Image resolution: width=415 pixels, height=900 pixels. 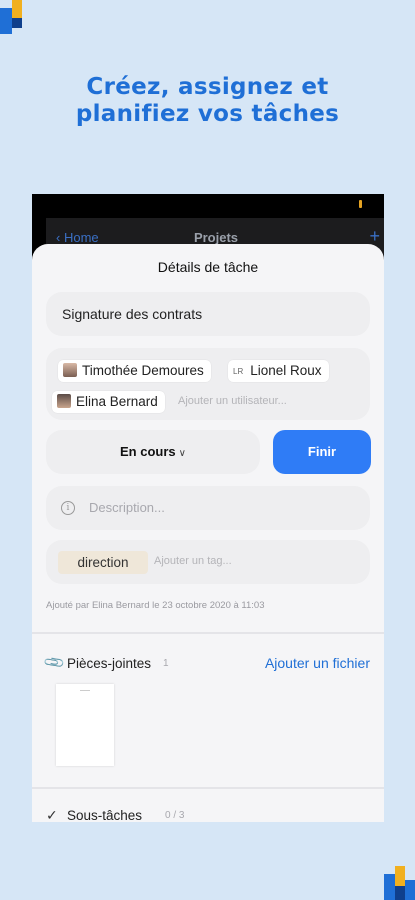 I want to click on headline-line-1: Créez, assignez et, so click(x=207, y=87).